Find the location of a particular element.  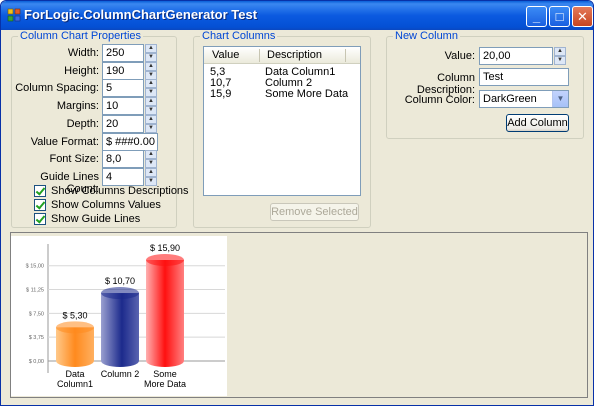

listview-header: Value Description is located at coordinates (282, 55).